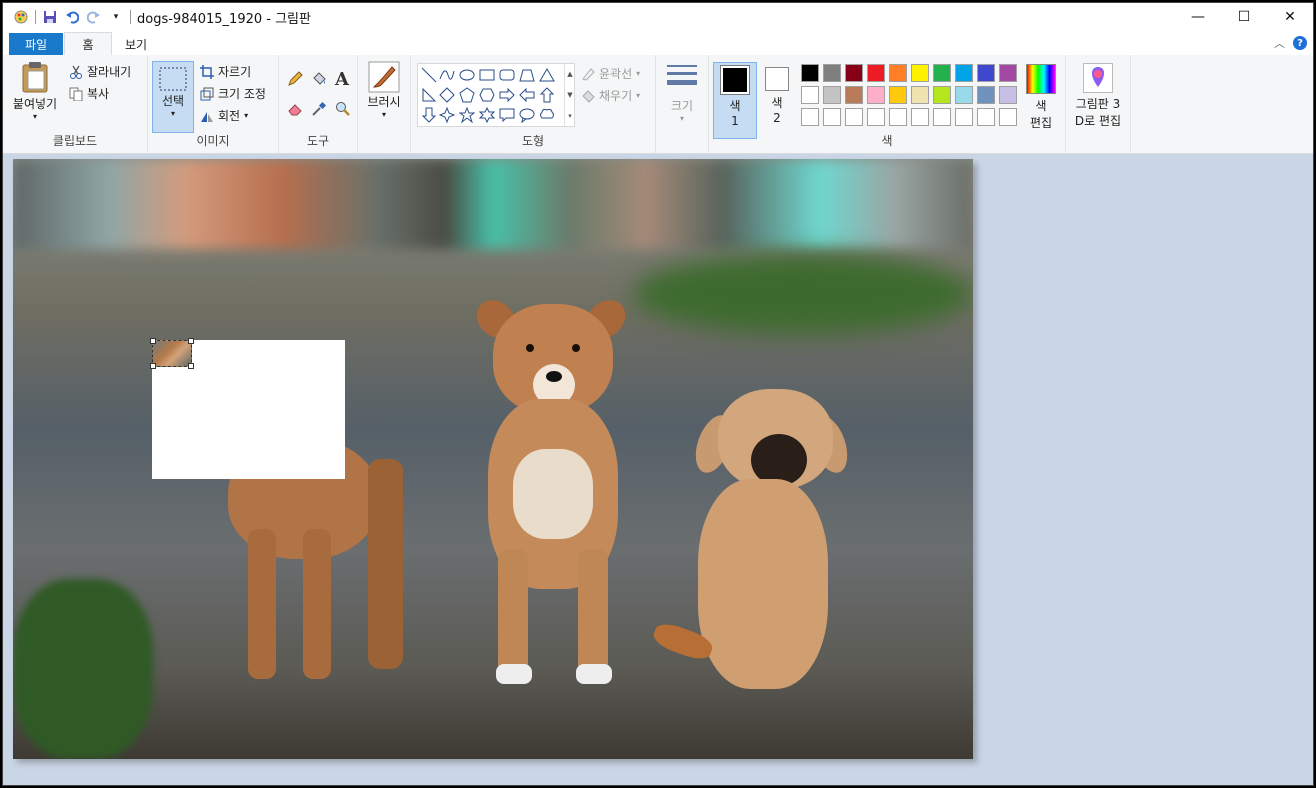  What do you see at coordinates (547, 115) in the screenshot?
I see `cloud-callout-icon` at bounding box center [547, 115].